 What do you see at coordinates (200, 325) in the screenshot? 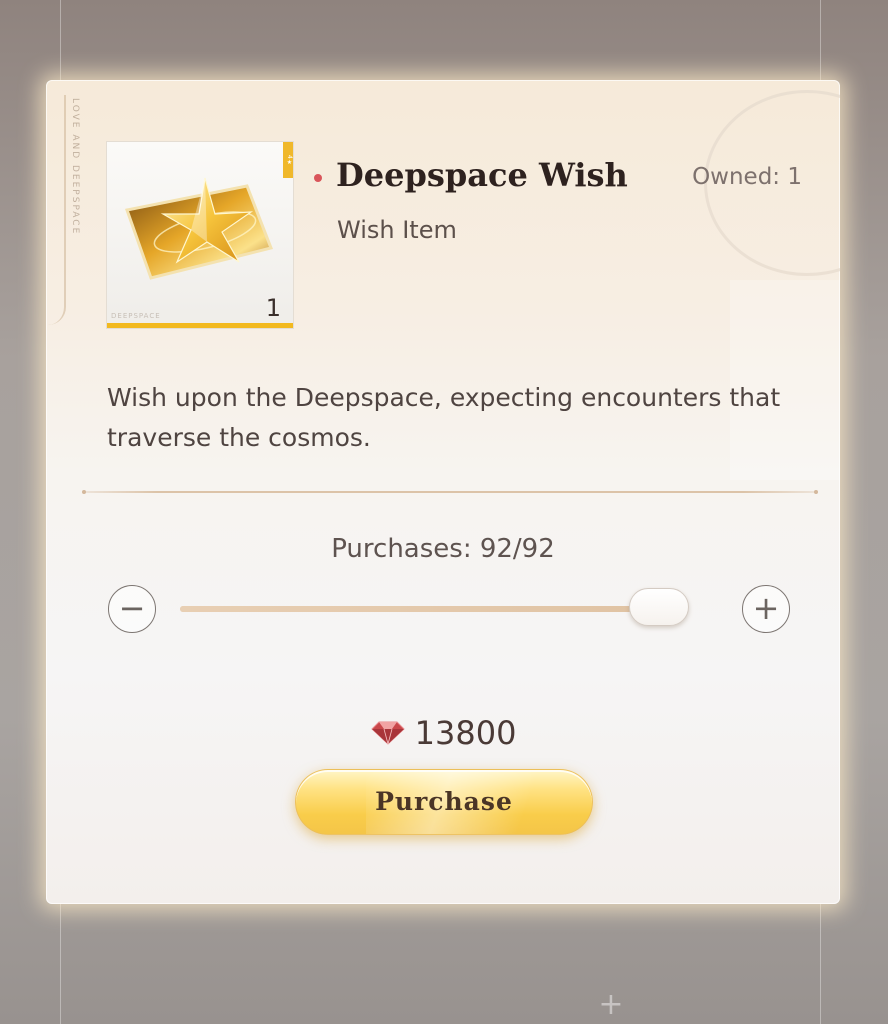
I see `rarity-bar` at bounding box center [200, 325].